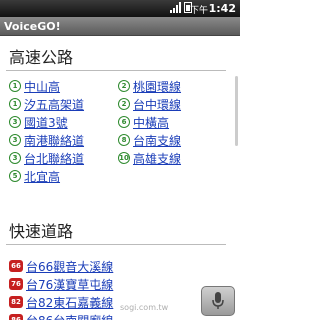 The height and width of the screenshot is (320, 320). What do you see at coordinates (16, 266) in the screenshot?
I see `expressway-badge-icon: 66` at bounding box center [16, 266].